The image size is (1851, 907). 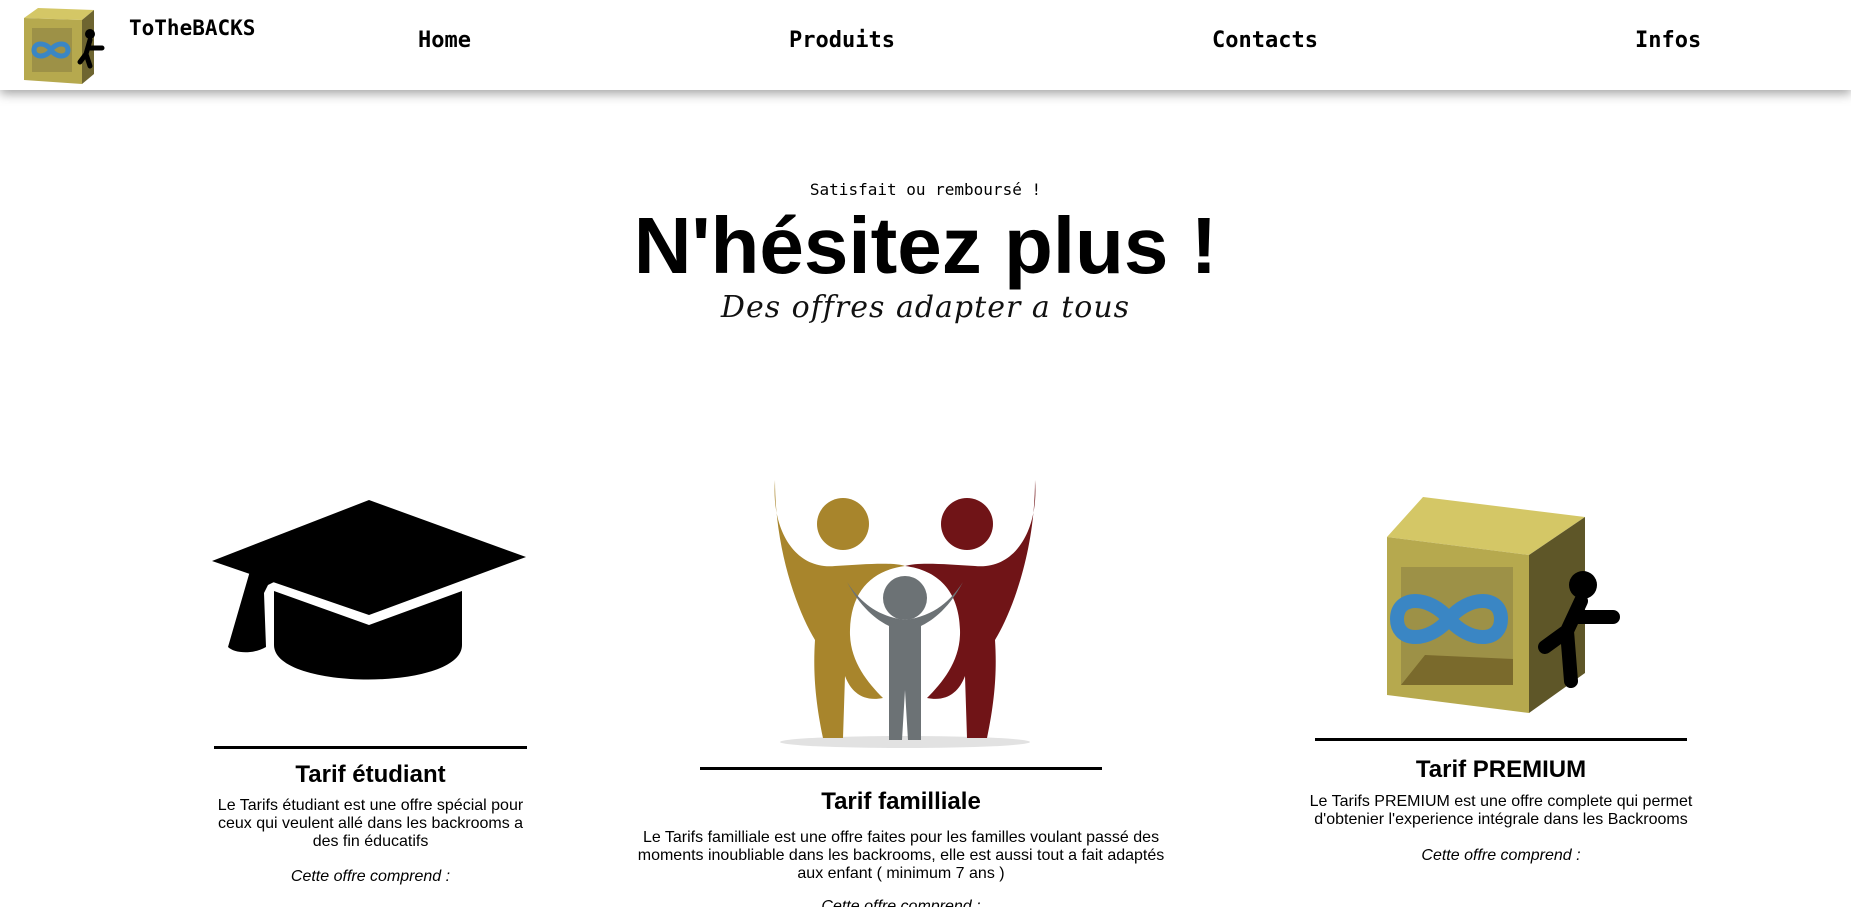 I want to click on site-header: ToTheBACKS Home Produits Contacts Infos, so click(x=925, y=45).